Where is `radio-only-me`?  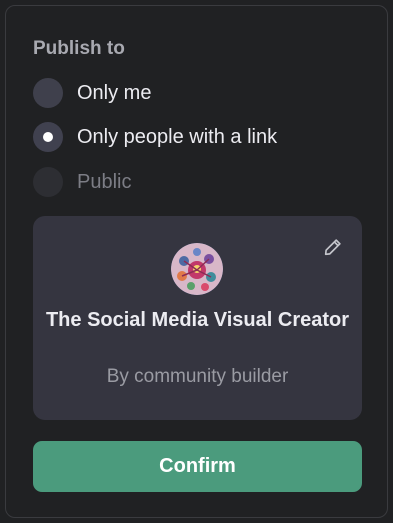
radio-only-me is located at coordinates (48, 93).